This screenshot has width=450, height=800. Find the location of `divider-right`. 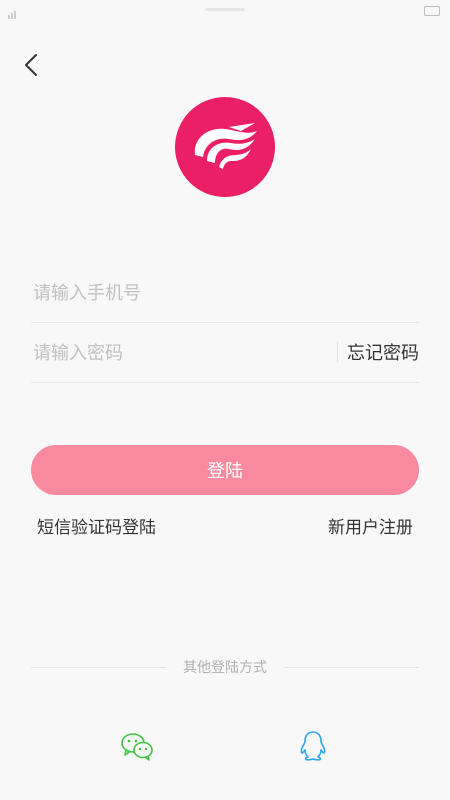

divider-right is located at coordinates (351, 667).